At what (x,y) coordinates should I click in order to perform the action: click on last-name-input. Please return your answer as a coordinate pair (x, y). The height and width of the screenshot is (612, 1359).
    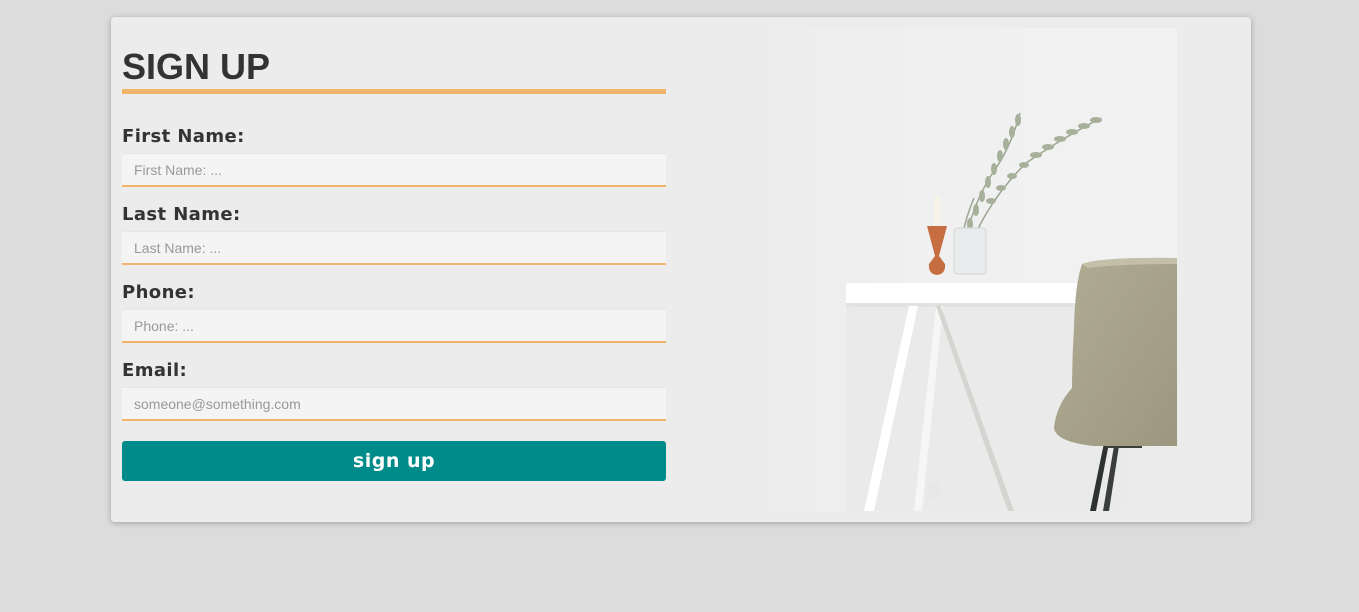
    Looking at the image, I should click on (394, 248).